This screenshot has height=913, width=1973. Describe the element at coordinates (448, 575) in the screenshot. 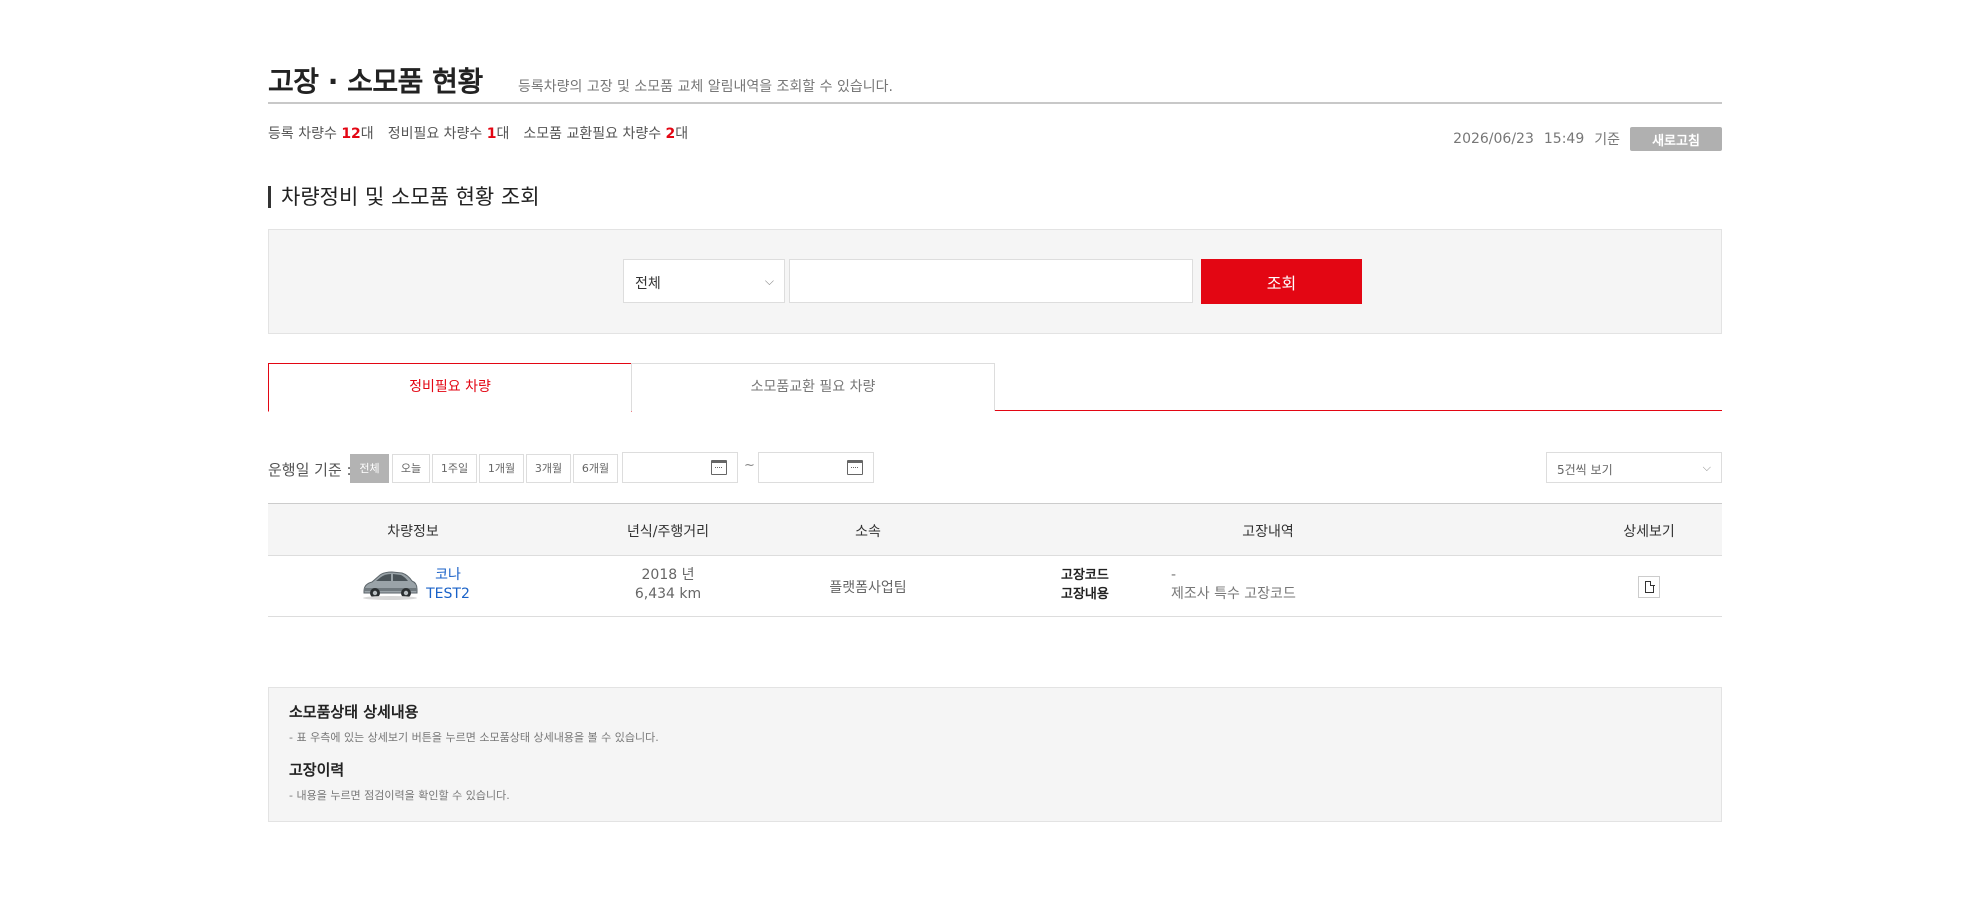

I see `car-model: 코나` at that location.